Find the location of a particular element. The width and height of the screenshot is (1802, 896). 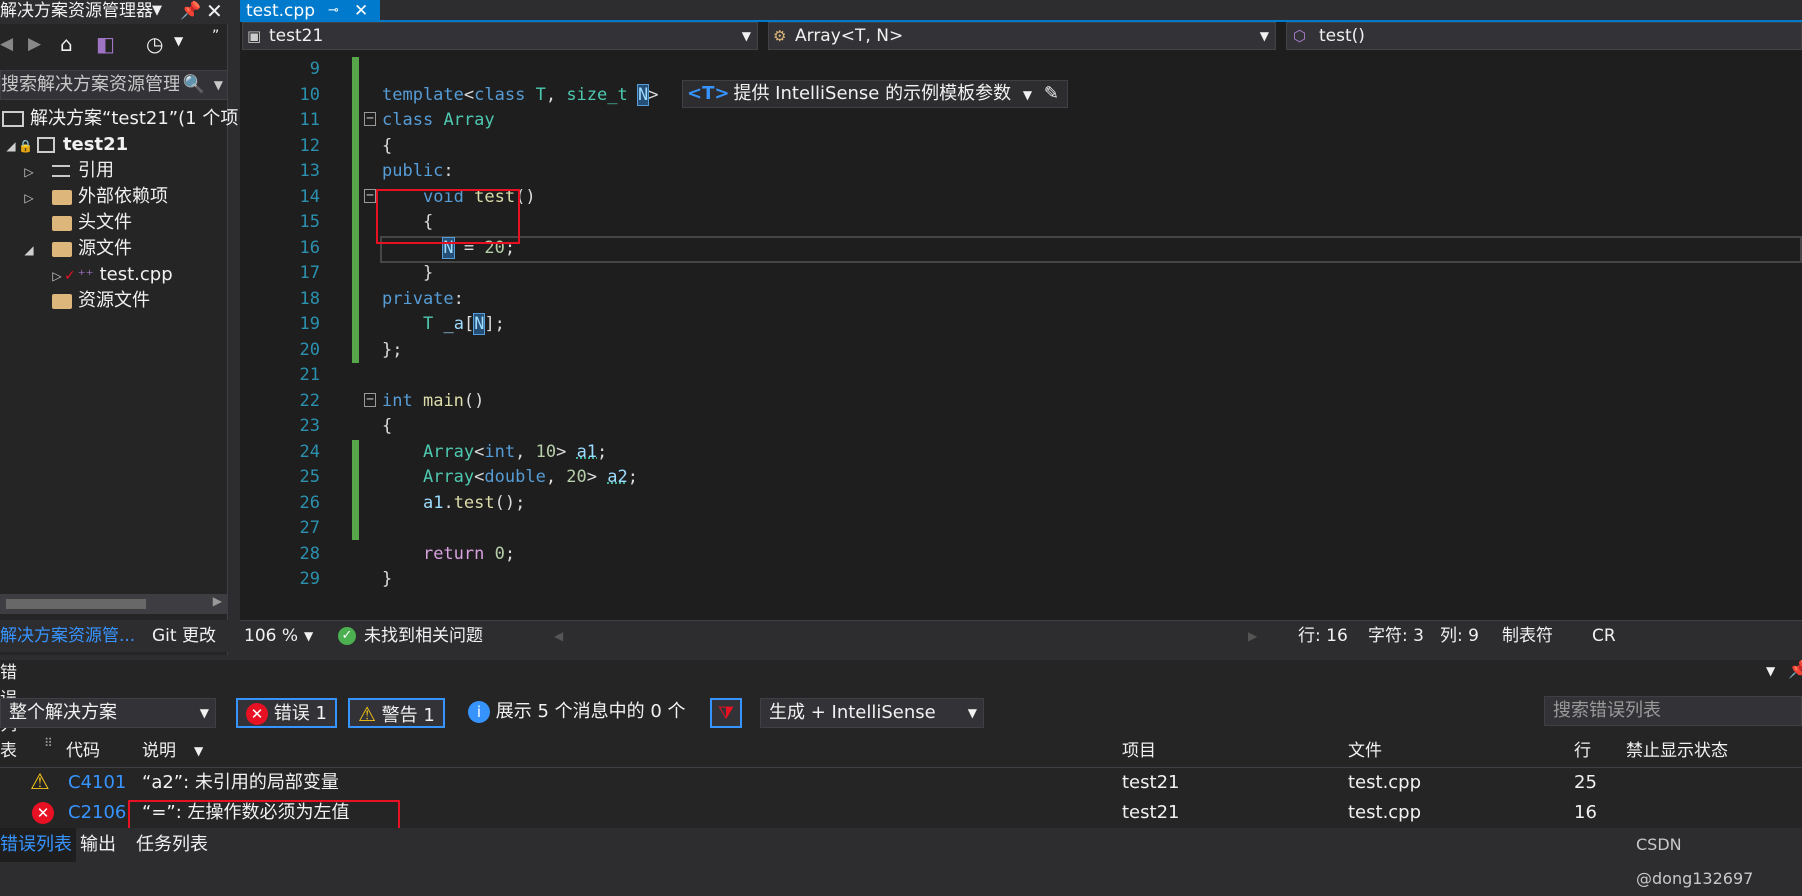

column-chooser-icon: ⠿ is located at coordinates (48, 743).